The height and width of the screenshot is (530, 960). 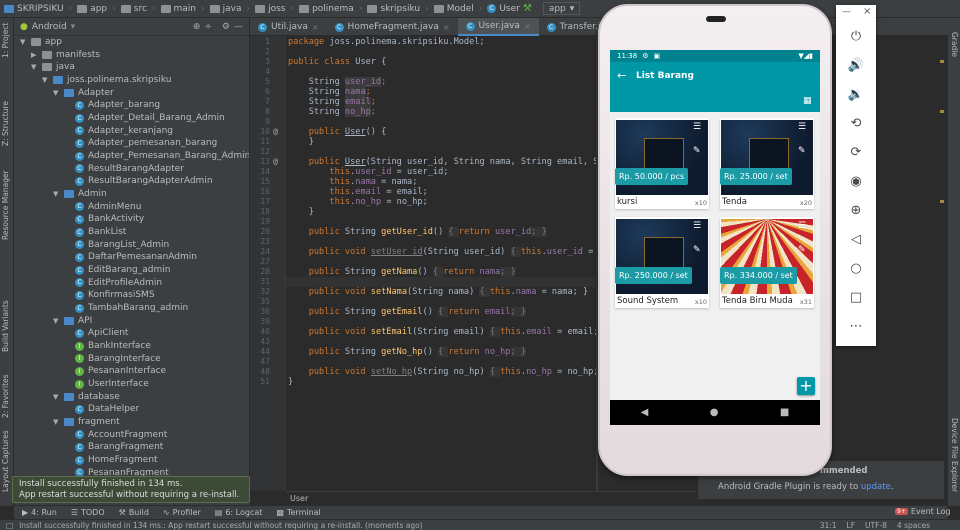 I want to click on tool-structure: Z: Structure, so click(x=5, y=123).